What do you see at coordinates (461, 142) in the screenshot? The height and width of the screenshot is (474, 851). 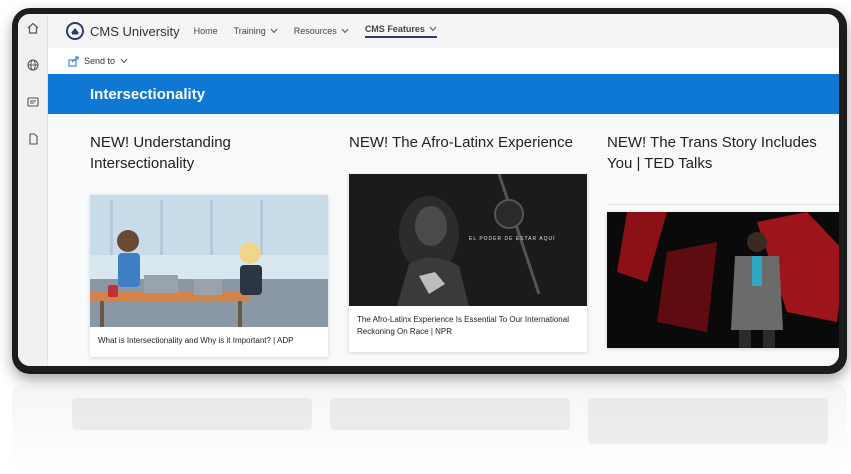 I see `card-heading: NEW! The Afro-Latinx Experience` at bounding box center [461, 142].